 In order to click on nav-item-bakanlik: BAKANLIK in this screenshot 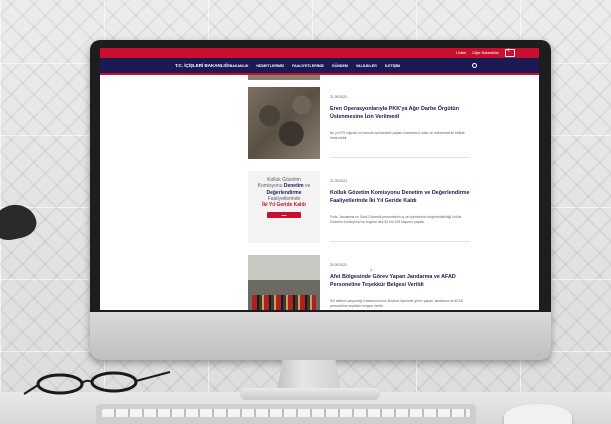, I will do `click(239, 66)`.